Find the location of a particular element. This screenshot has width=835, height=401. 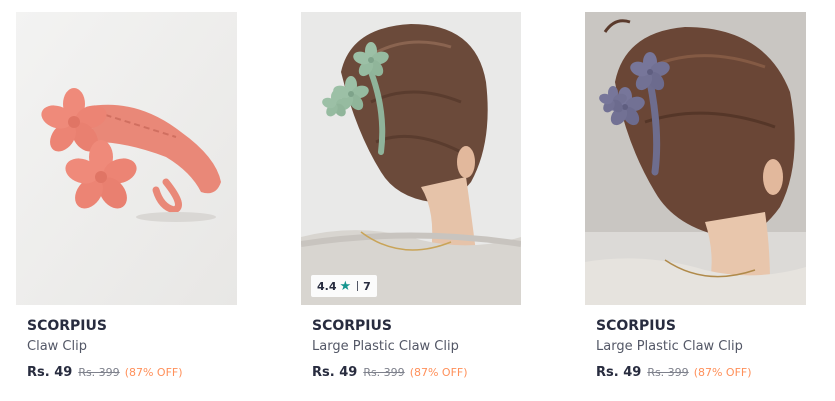

product-name: Claw Clip is located at coordinates (57, 346).